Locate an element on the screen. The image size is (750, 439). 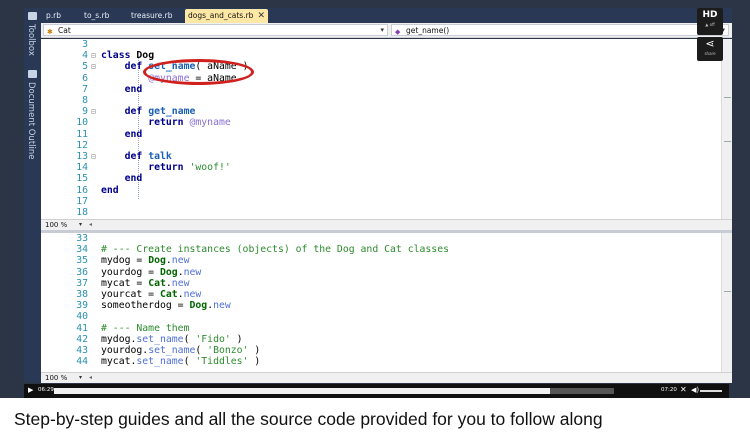
tab-label: treasure.rb is located at coordinates (152, 15).